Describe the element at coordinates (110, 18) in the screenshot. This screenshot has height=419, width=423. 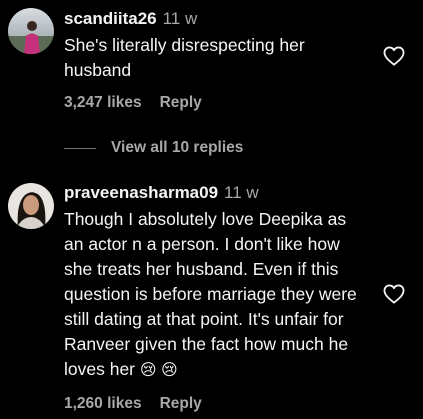
I see `comment-username: scandiita26` at that location.